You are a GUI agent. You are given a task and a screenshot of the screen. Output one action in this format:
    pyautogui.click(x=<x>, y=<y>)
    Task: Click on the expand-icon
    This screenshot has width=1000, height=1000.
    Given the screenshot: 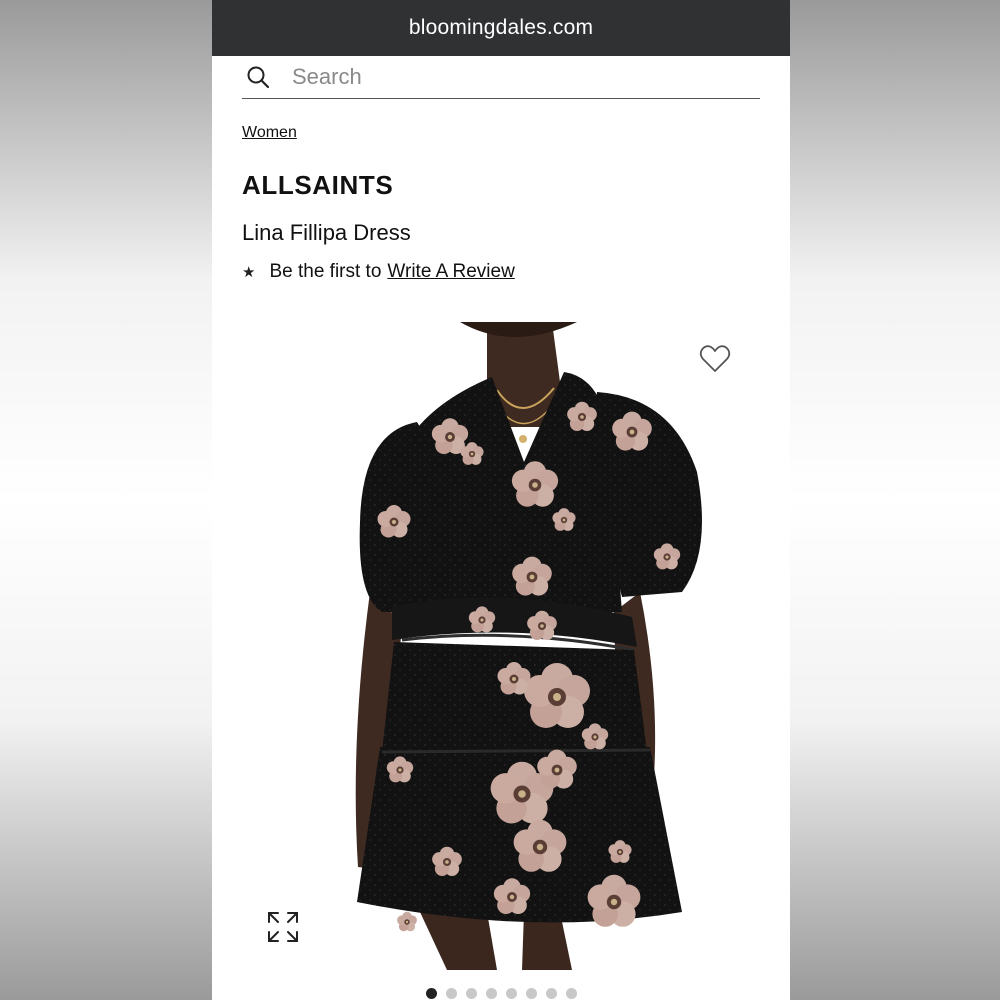 What is the action you would take?
    pyautogui.click(x=283, y=927)
    